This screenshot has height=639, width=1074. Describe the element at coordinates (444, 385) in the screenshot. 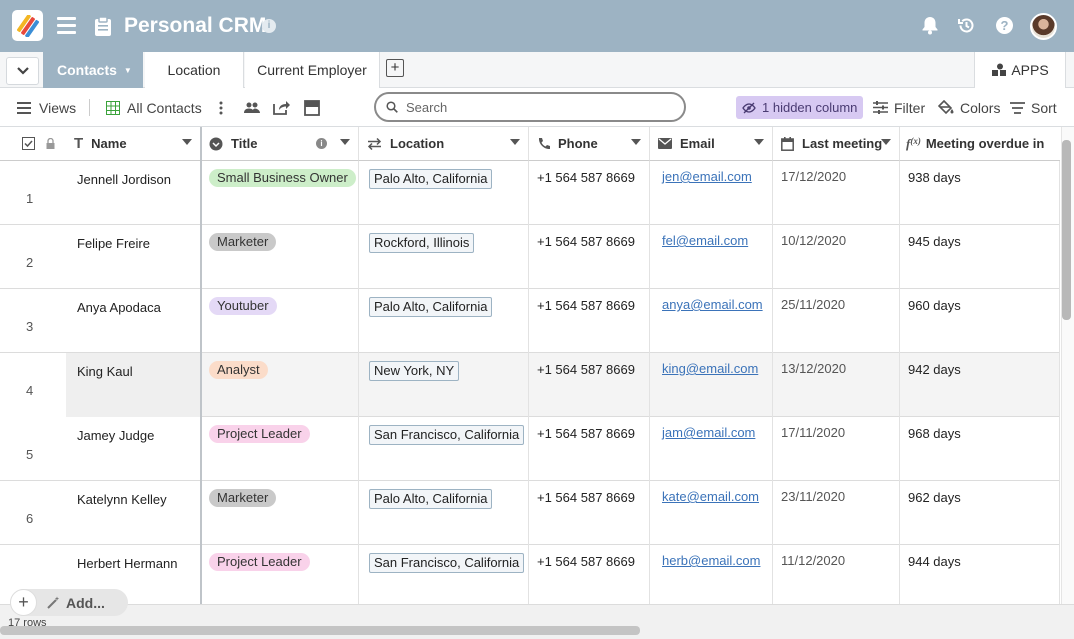

I see `cell-location: New York, NY` at that location.